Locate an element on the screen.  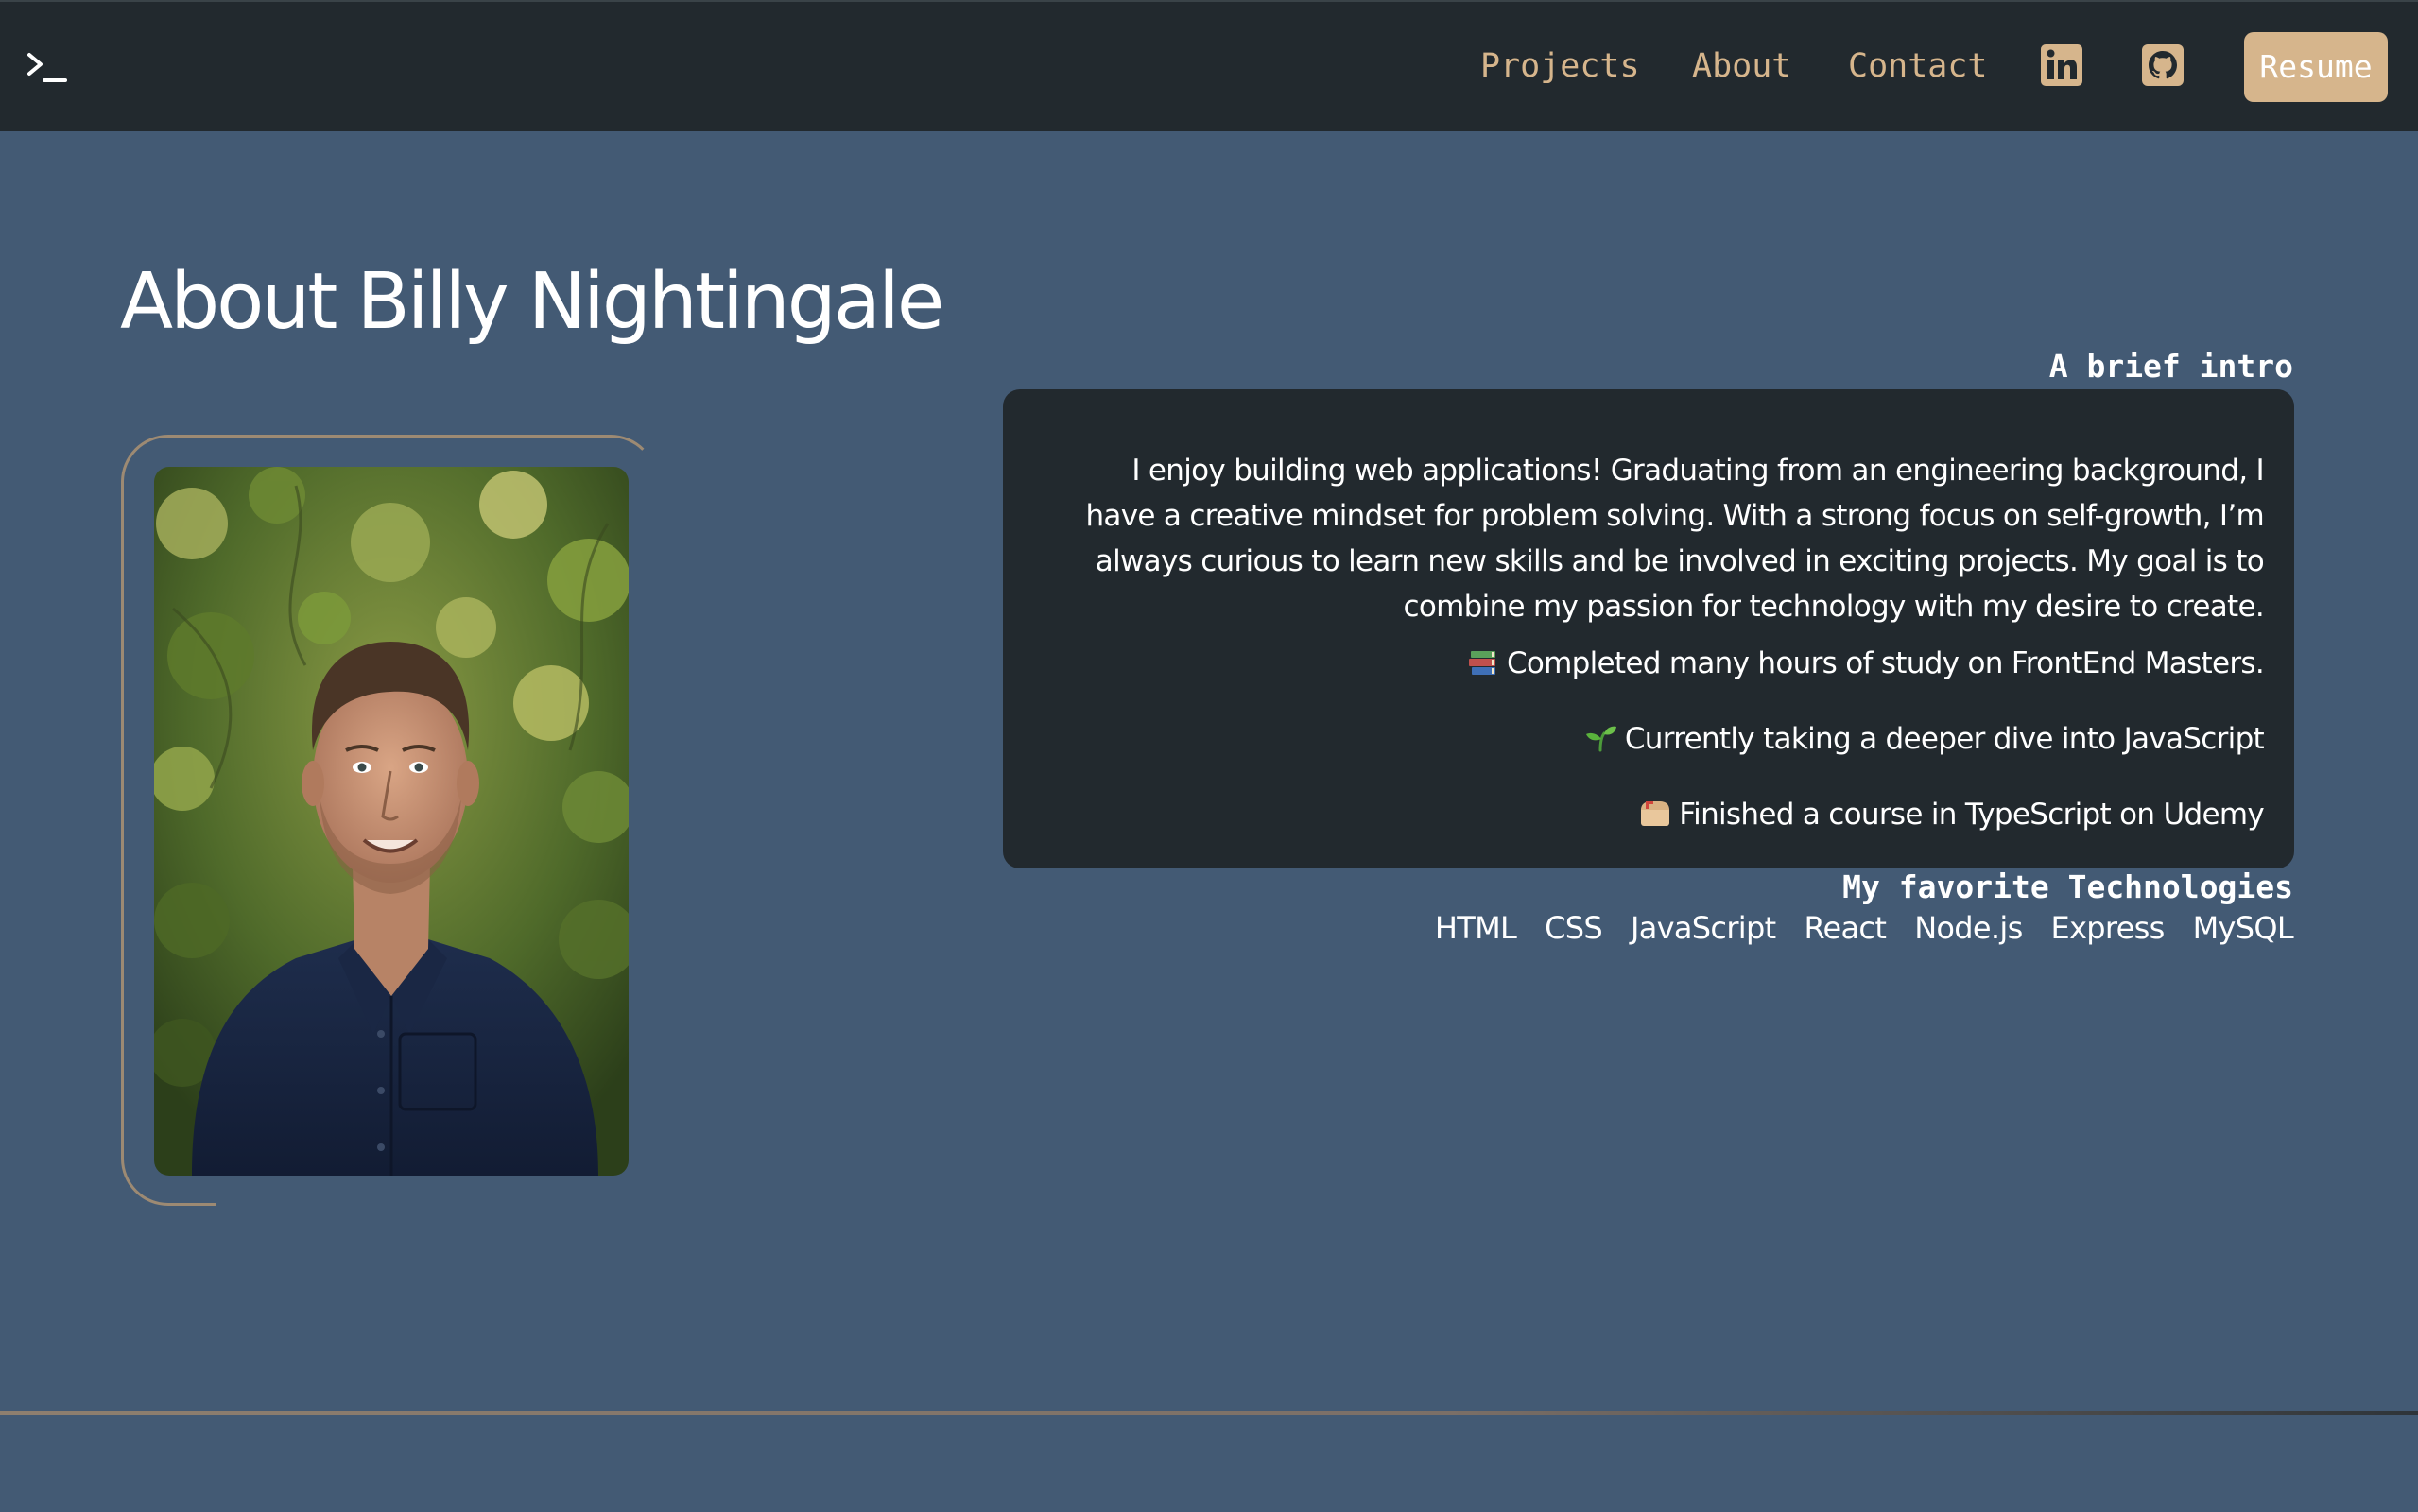
section-divider is located at coordinates (1209, 1413).